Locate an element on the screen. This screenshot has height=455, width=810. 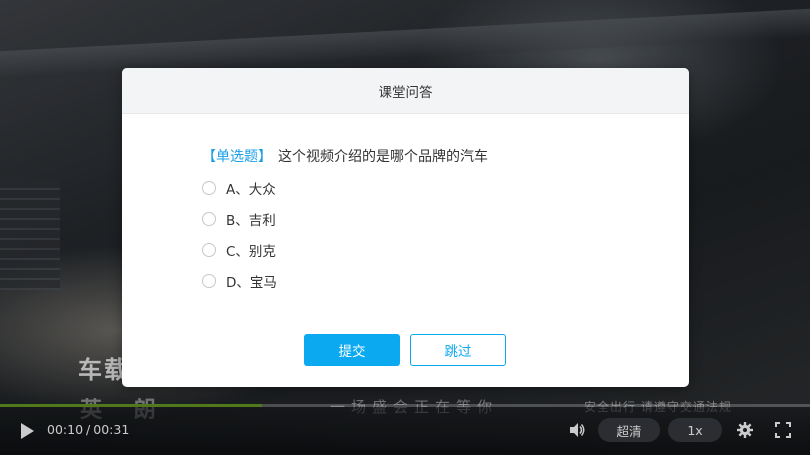
option-d: D、宝马 is located at coordinates (239, 280).